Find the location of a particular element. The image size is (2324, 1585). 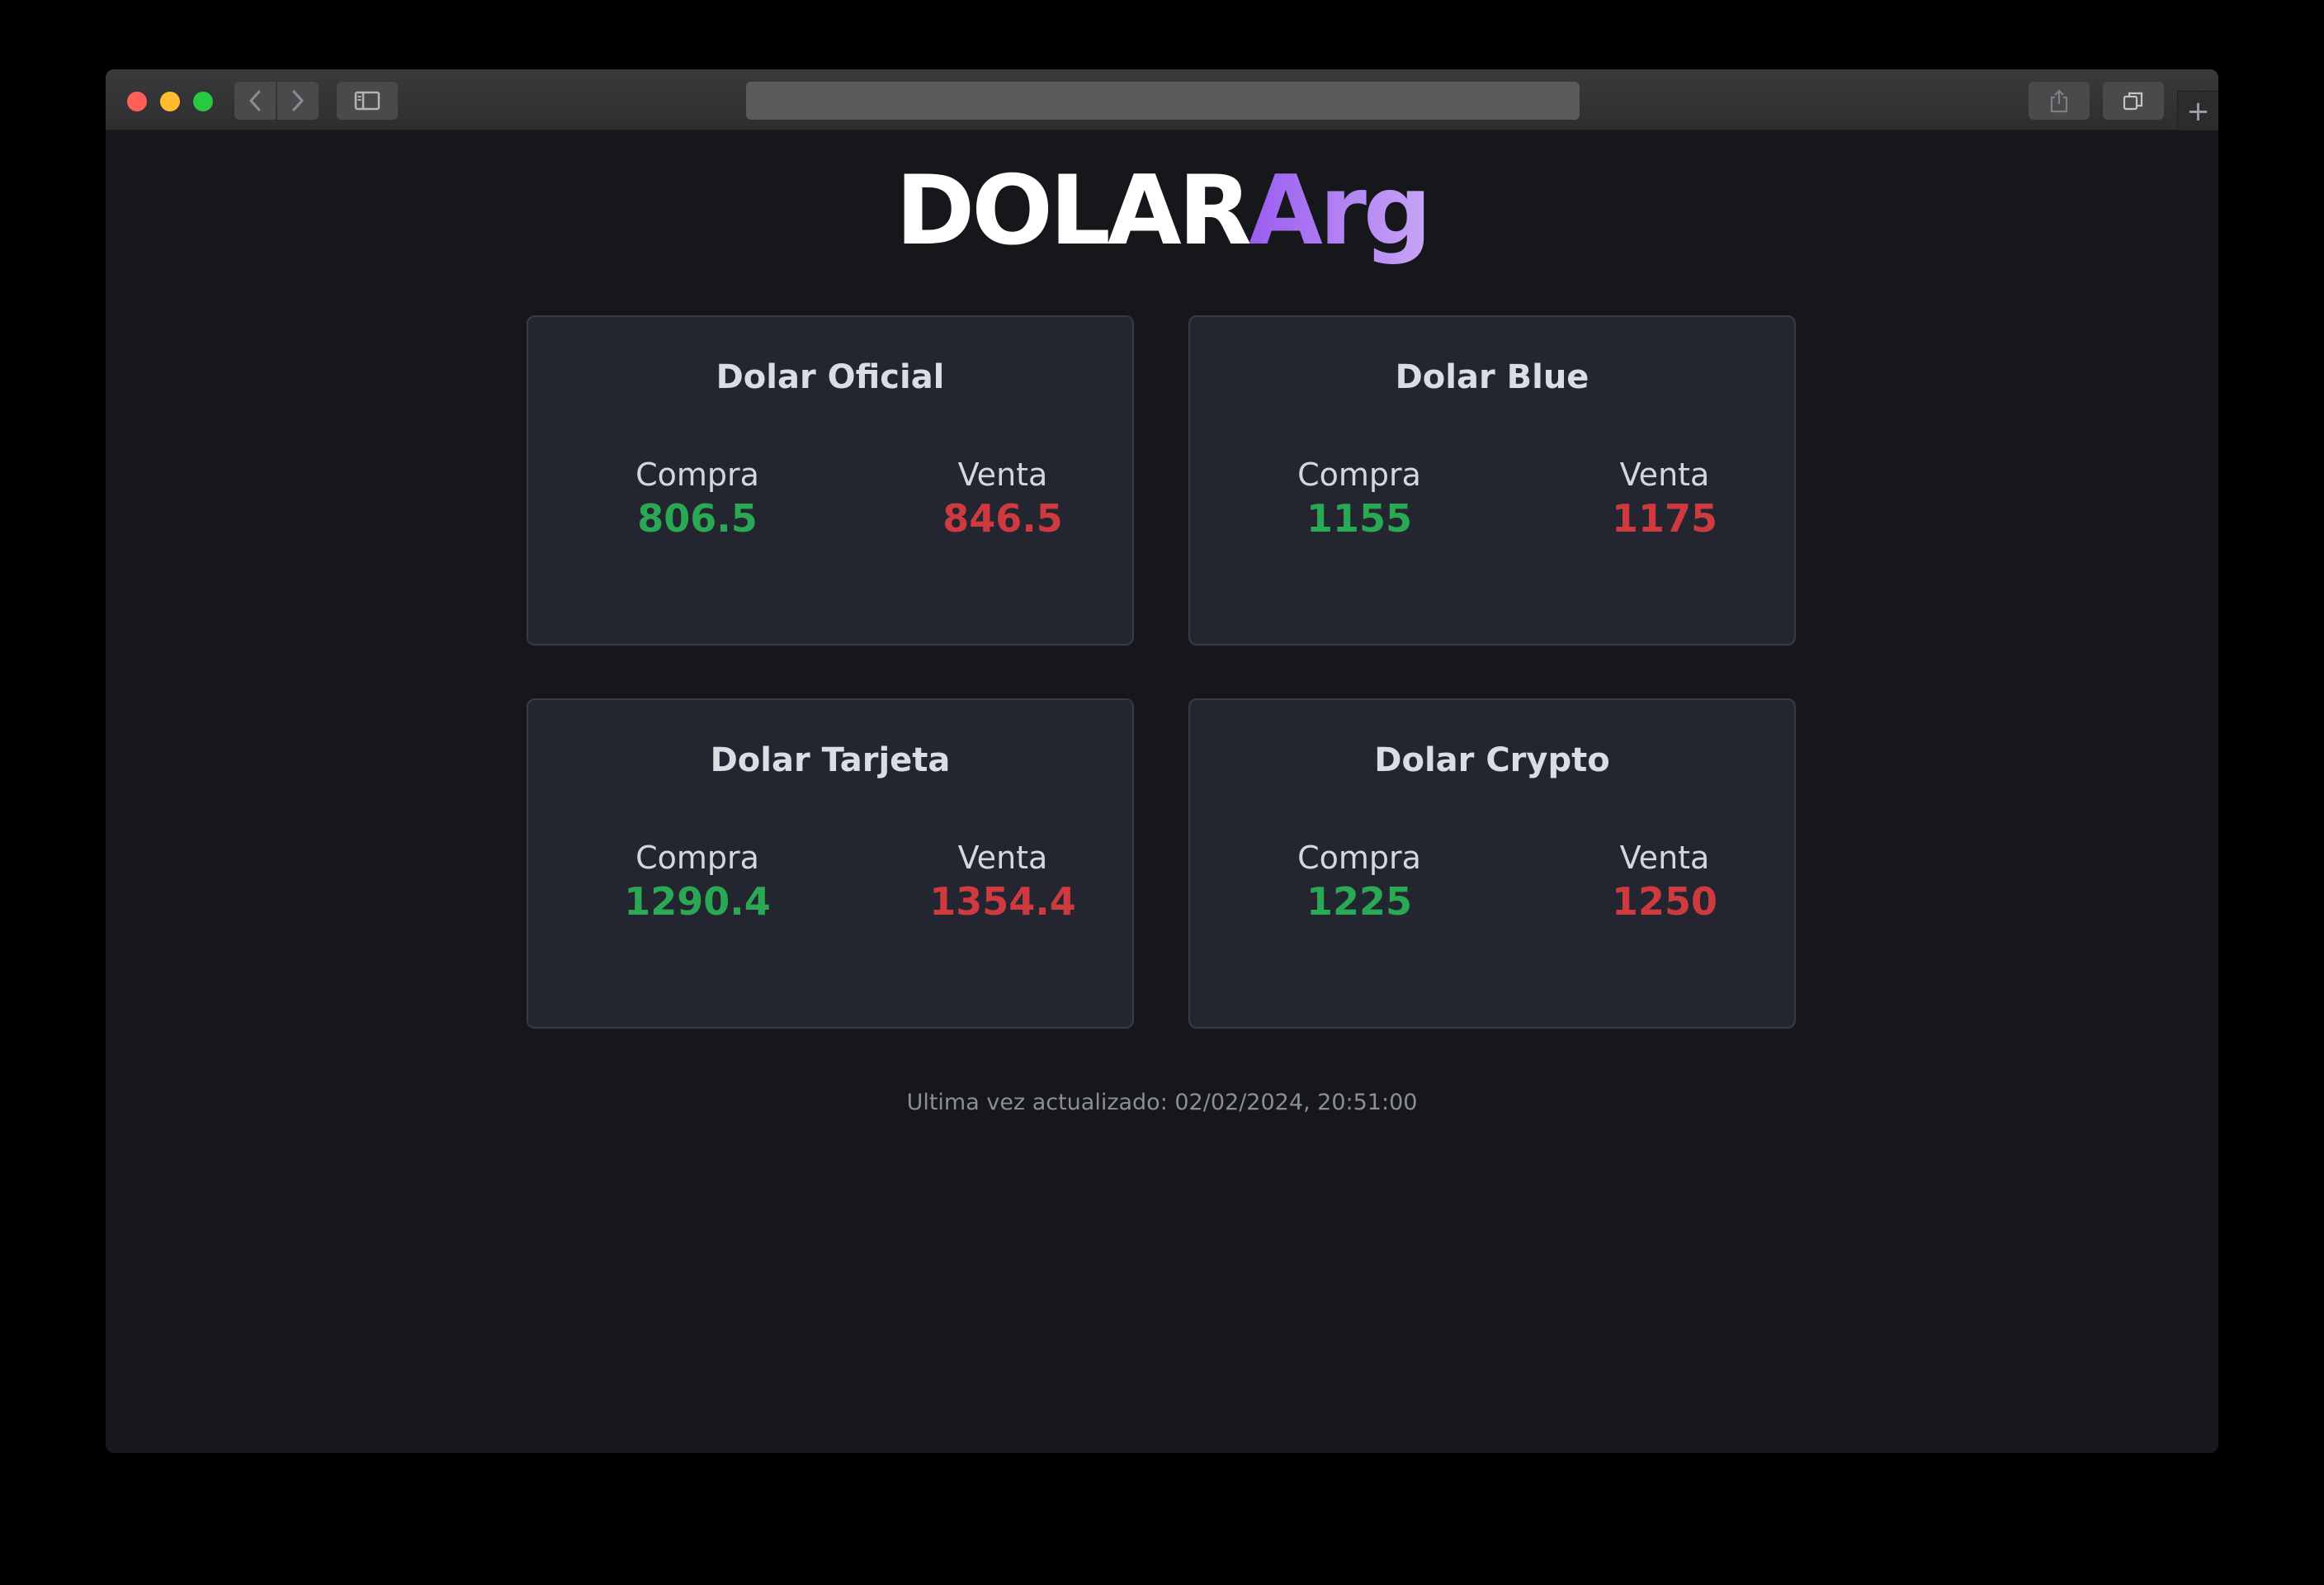

sell-value: 1250 is located at coordinates (1664, 901).